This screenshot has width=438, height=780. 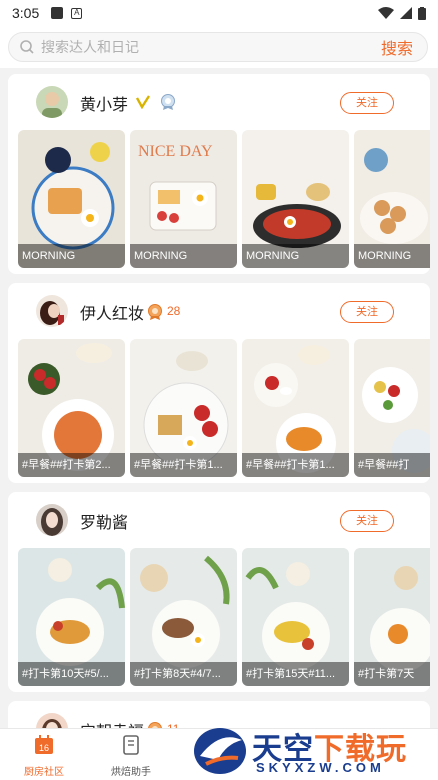 What do you see at coordinates (219, 13) in the screenshot?
I see `status-bar: 3:05 A` at bounding box center [219, 13].